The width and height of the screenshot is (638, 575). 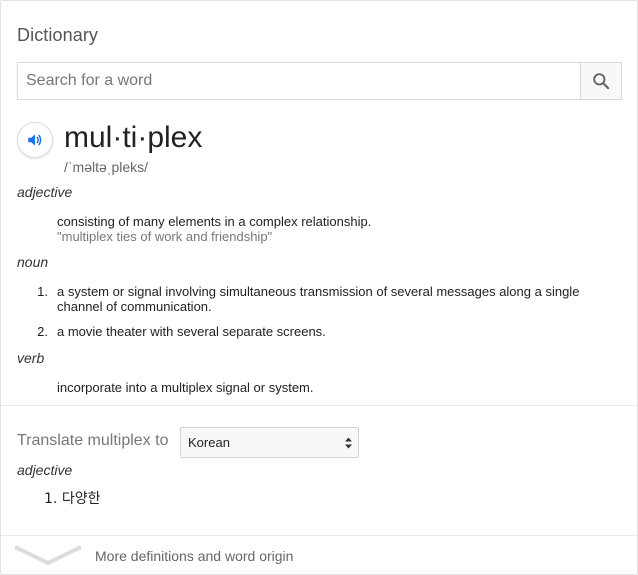 I want to click on part-of-speech-adjective: adjective, so click(x=45, y=192).